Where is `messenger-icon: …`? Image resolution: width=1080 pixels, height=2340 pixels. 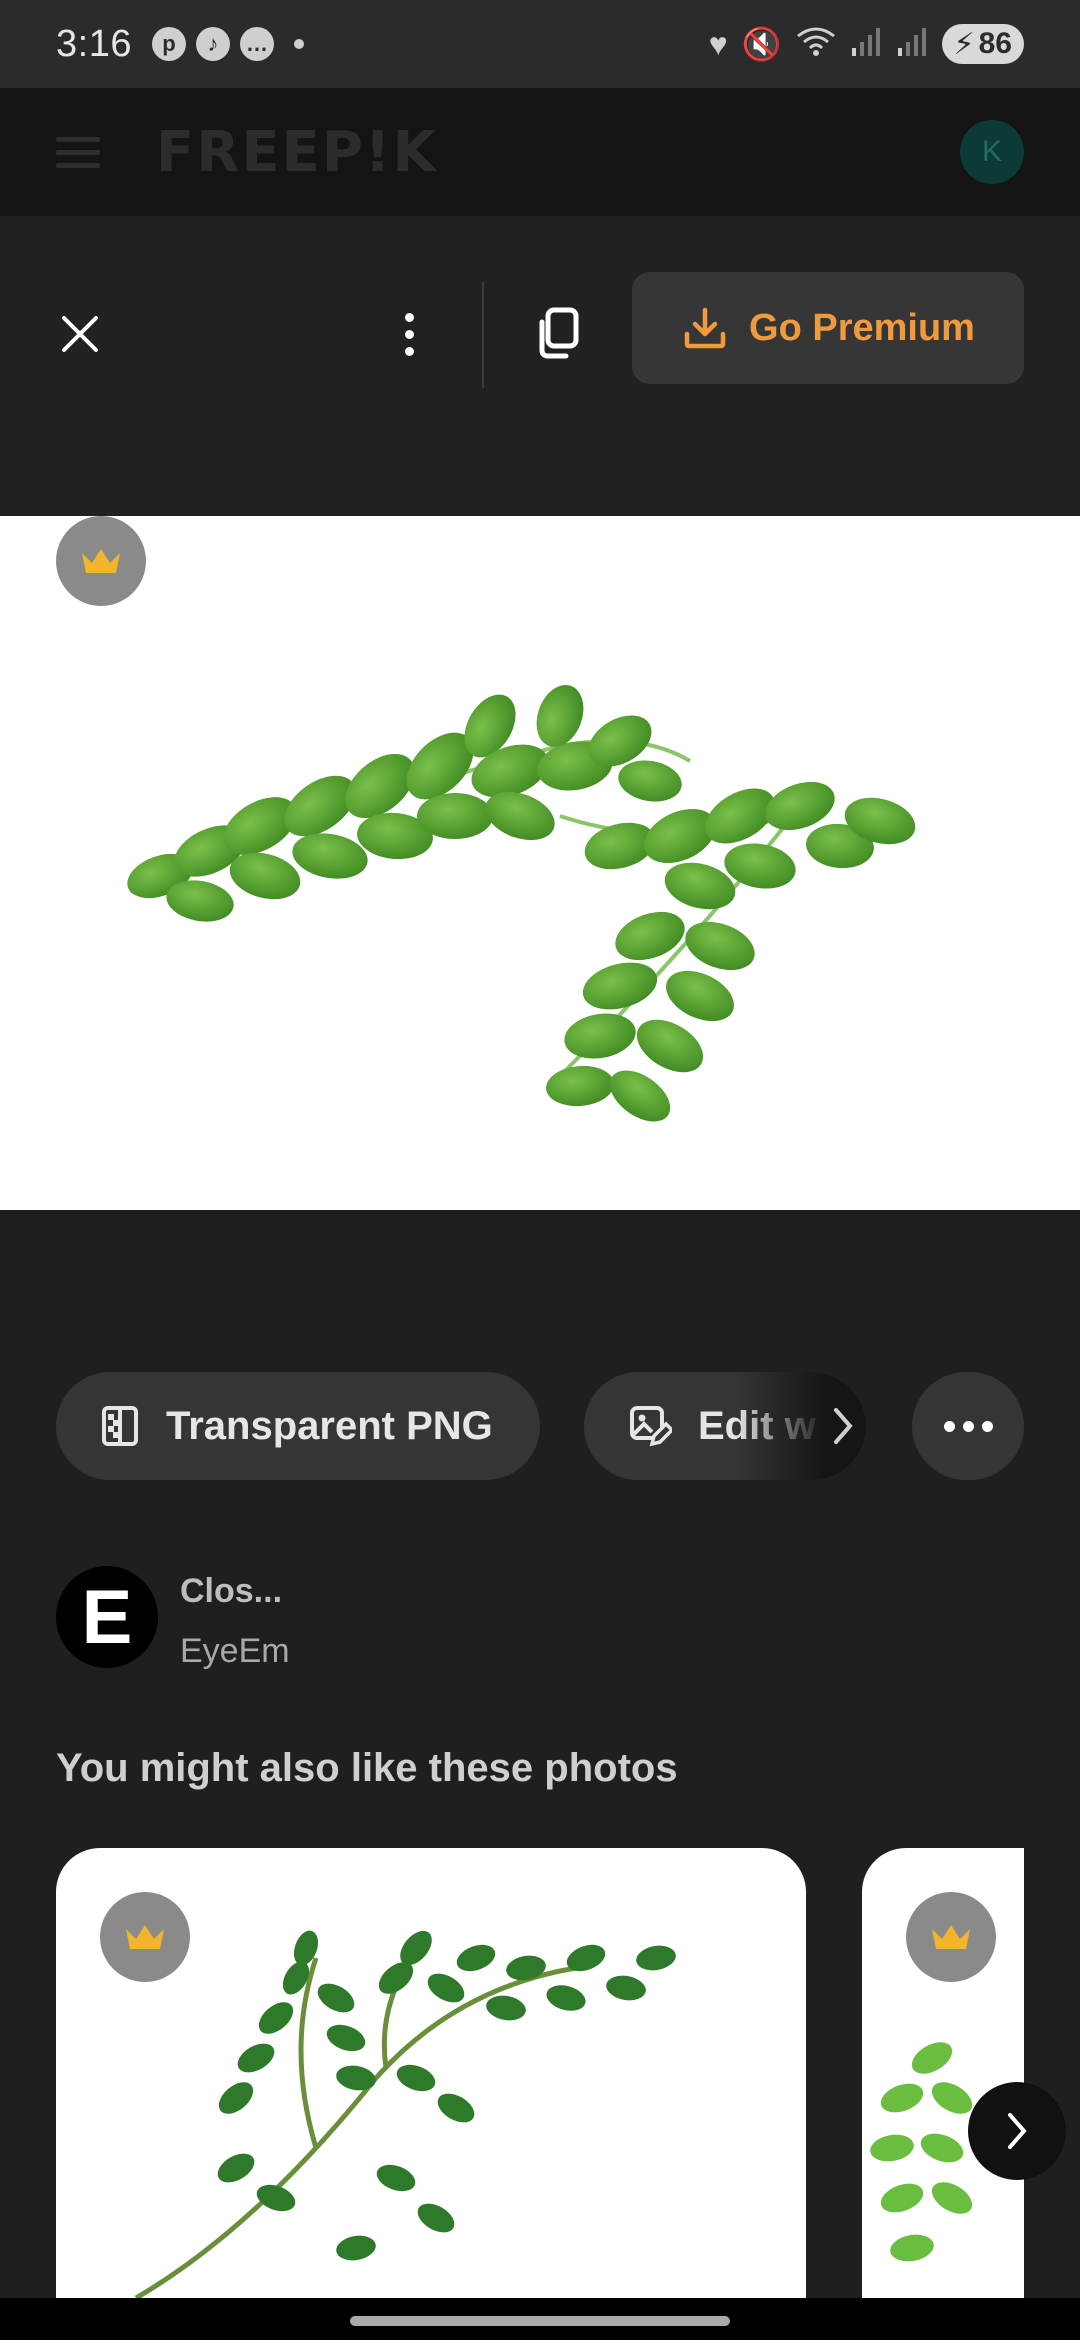
messenger-icon: … is located at coordinates (256, 44).